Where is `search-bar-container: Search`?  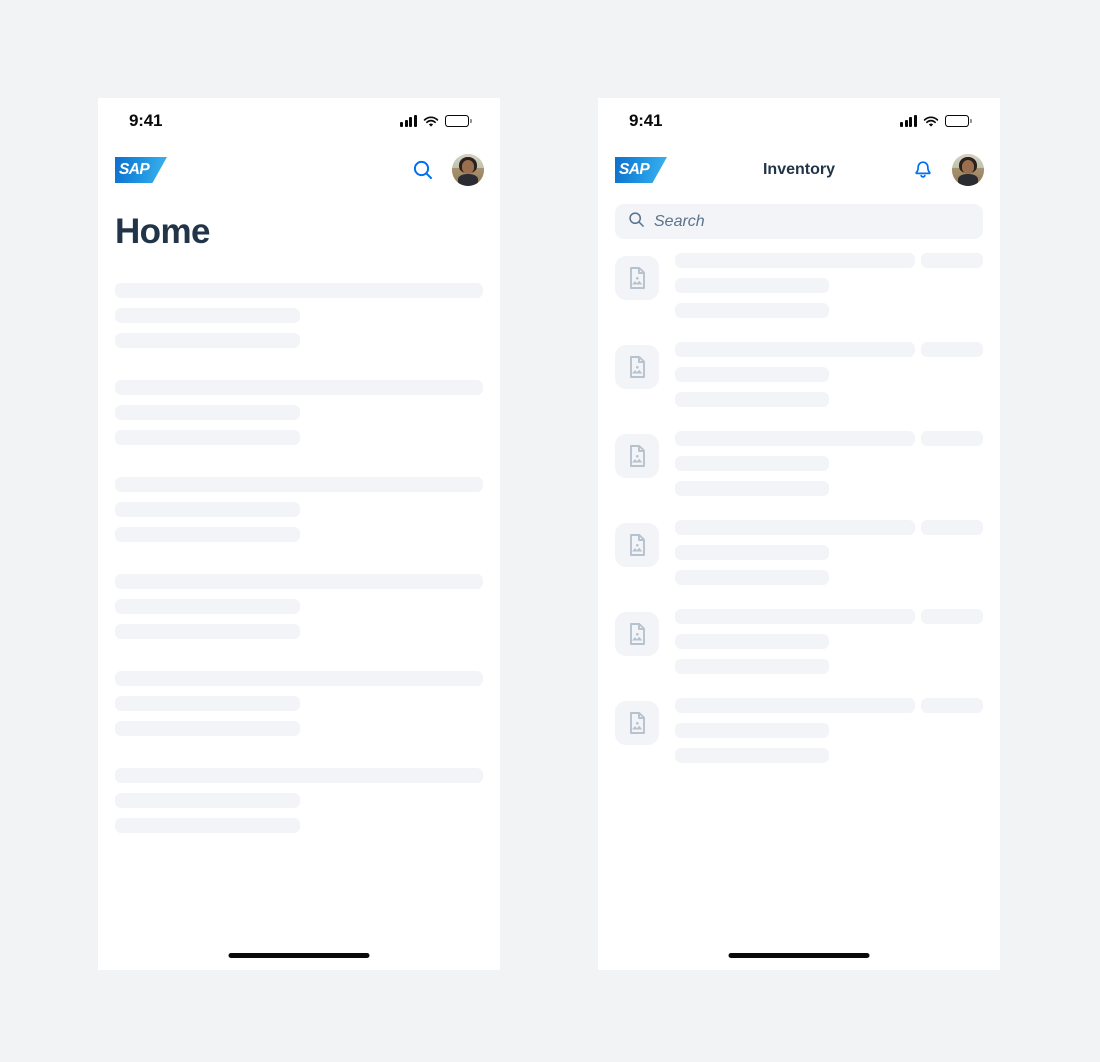 search-bar-container: Search is located at coordinates (799, 217).